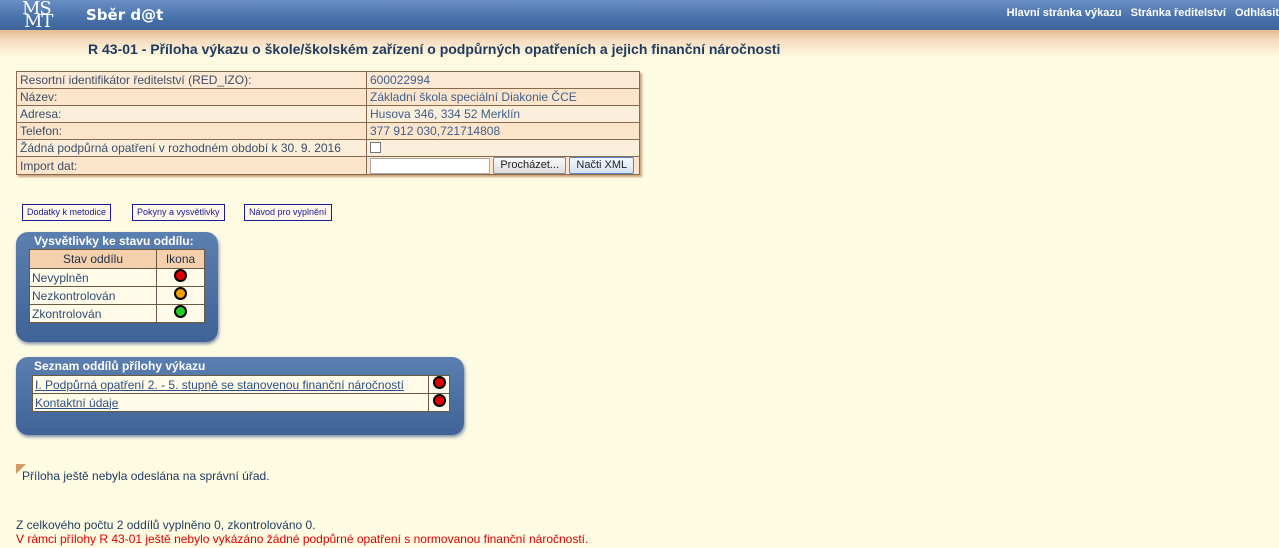 The width and height of the screenshot is (1279, 548). What do you see at coordinates (1257, 13) in the screenshot?
I see `nav-logout: Odhlásit` at bounding box center [1257, 13].